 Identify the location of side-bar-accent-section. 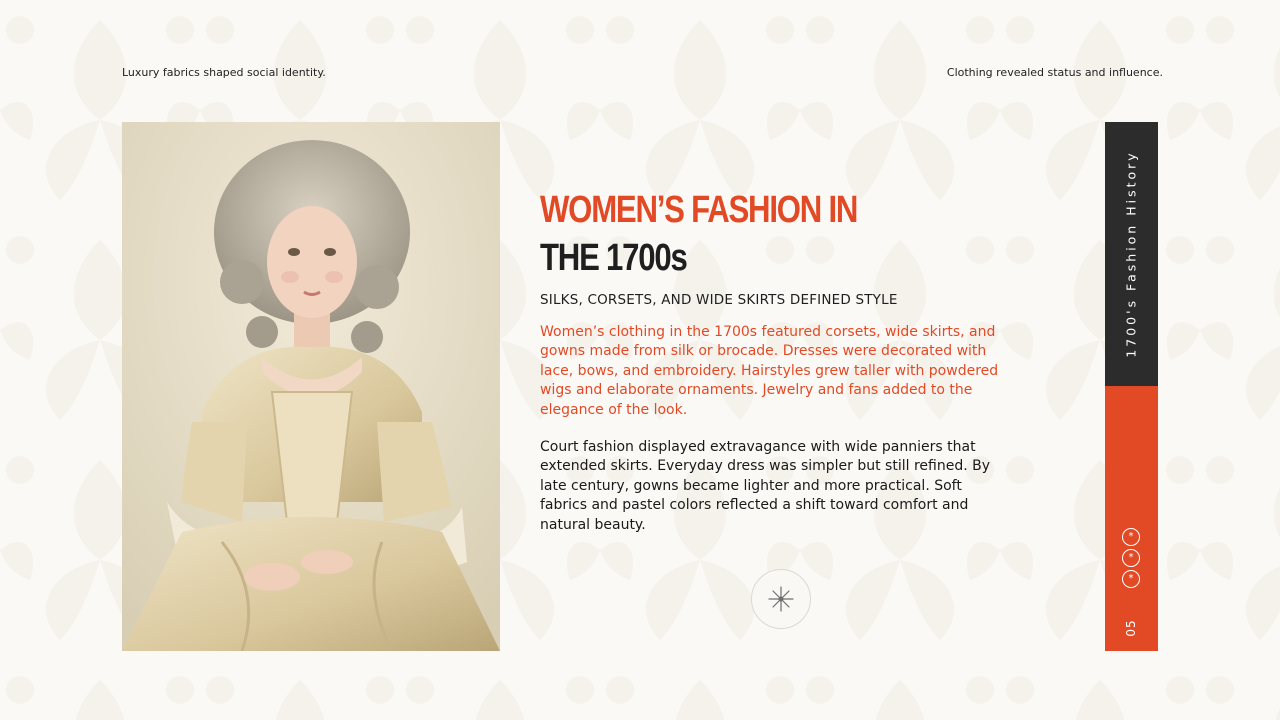
(1131, 518).